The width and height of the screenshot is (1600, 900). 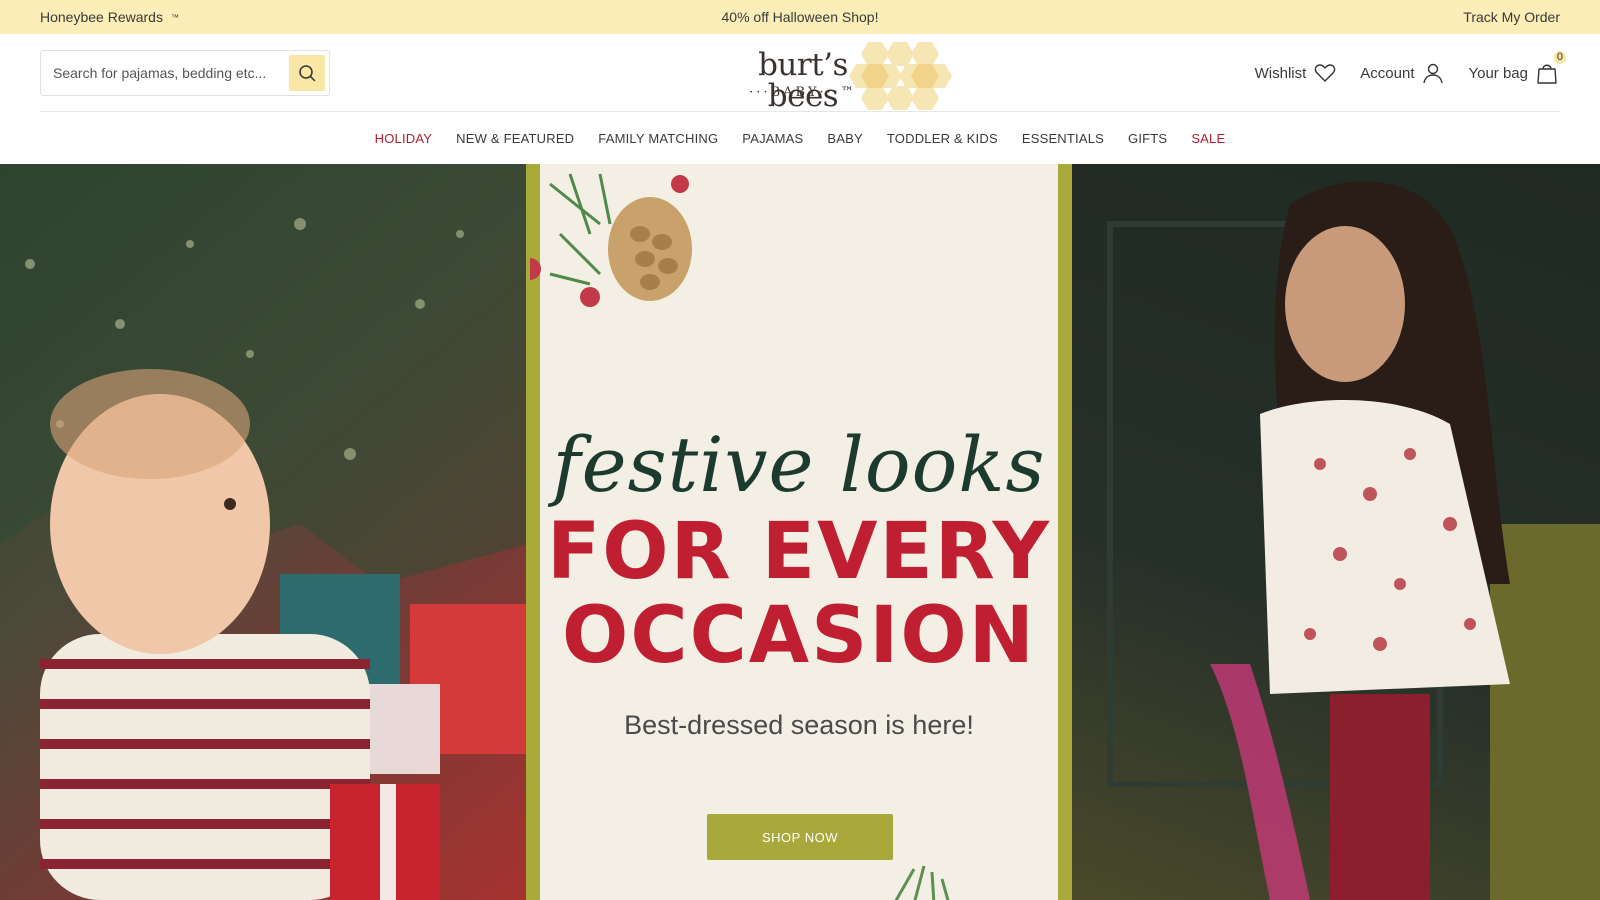 What do you see at coordinates (658, 138) in the screenshot?
I see `nav-family-matching: FAMILY MATCHING` at bounding box center [658, 138].